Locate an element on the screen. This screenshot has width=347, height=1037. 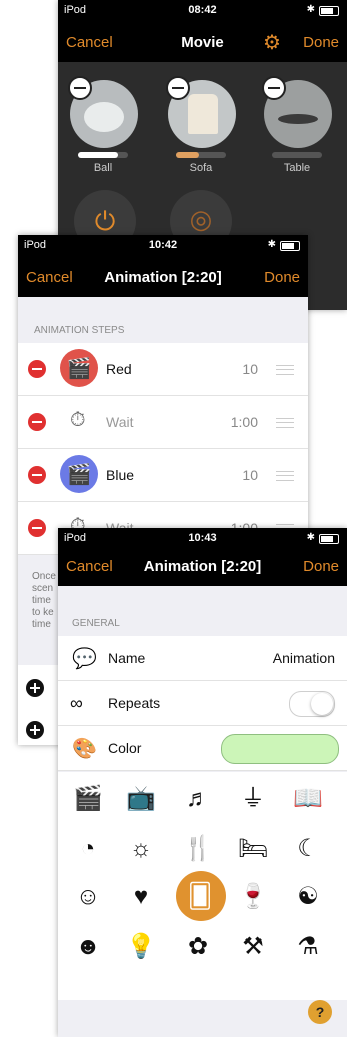
step-row: 🎬 Blue 10 is located at coordinates (163, 475).